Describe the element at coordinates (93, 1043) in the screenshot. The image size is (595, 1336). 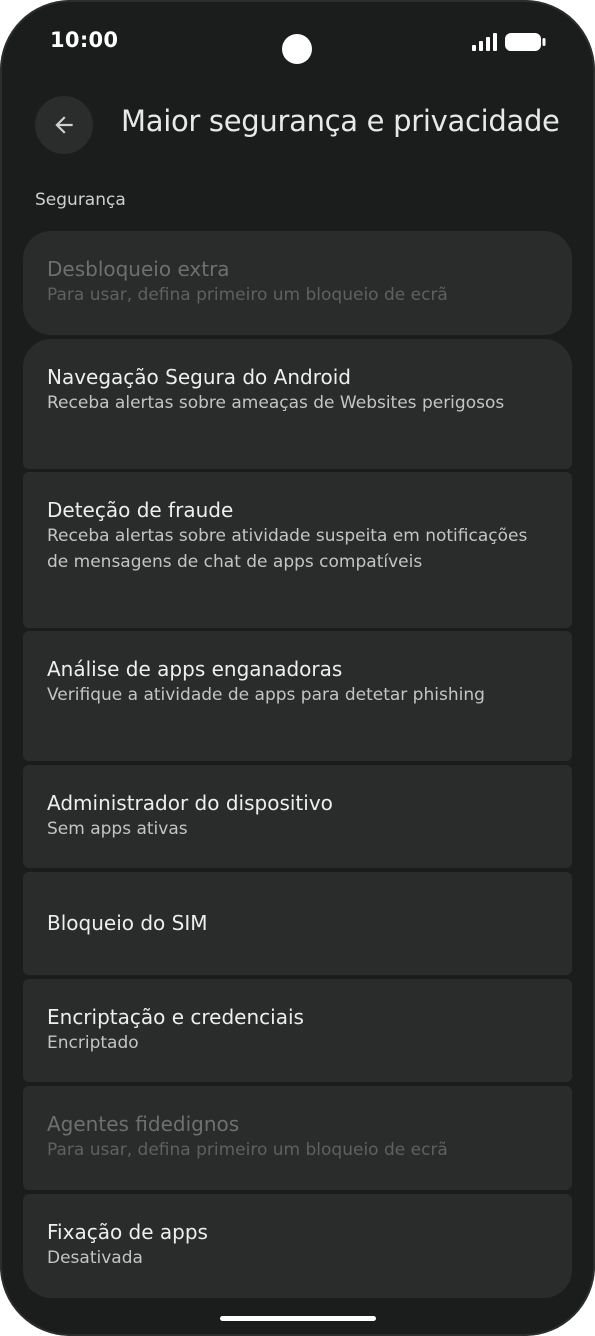
I see `item-summary: Encriptado` at that location.